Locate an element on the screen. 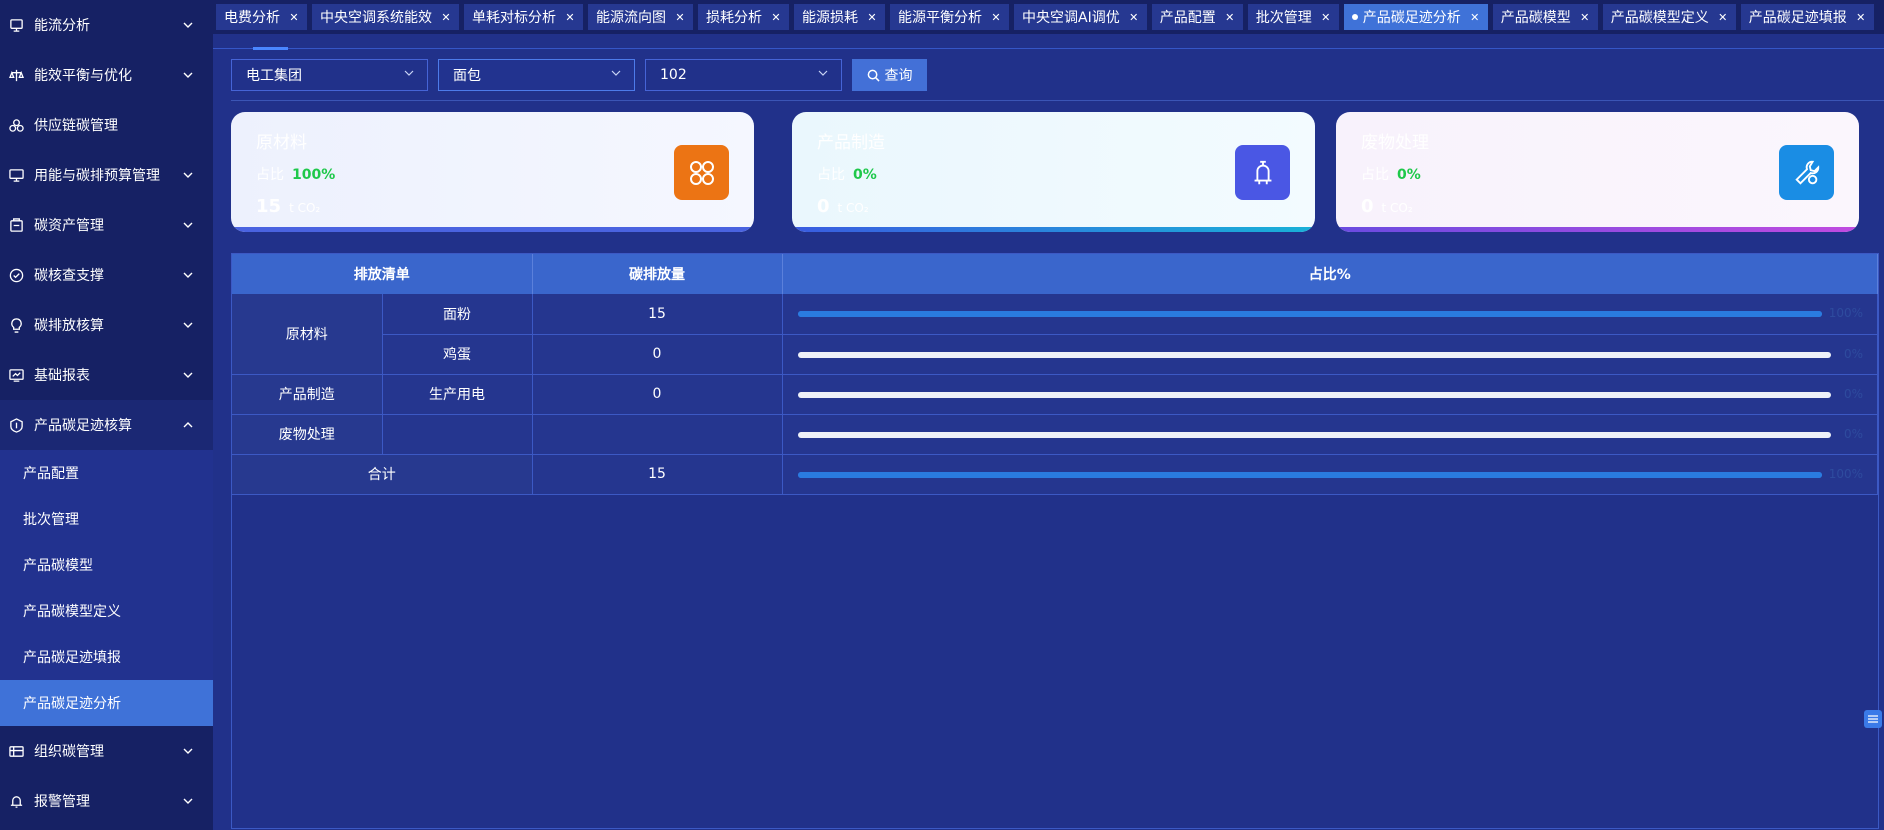 This screenshot has width=1884, height=830. tab-label: 能源平衡分析 is located at coordinates (940, 18).